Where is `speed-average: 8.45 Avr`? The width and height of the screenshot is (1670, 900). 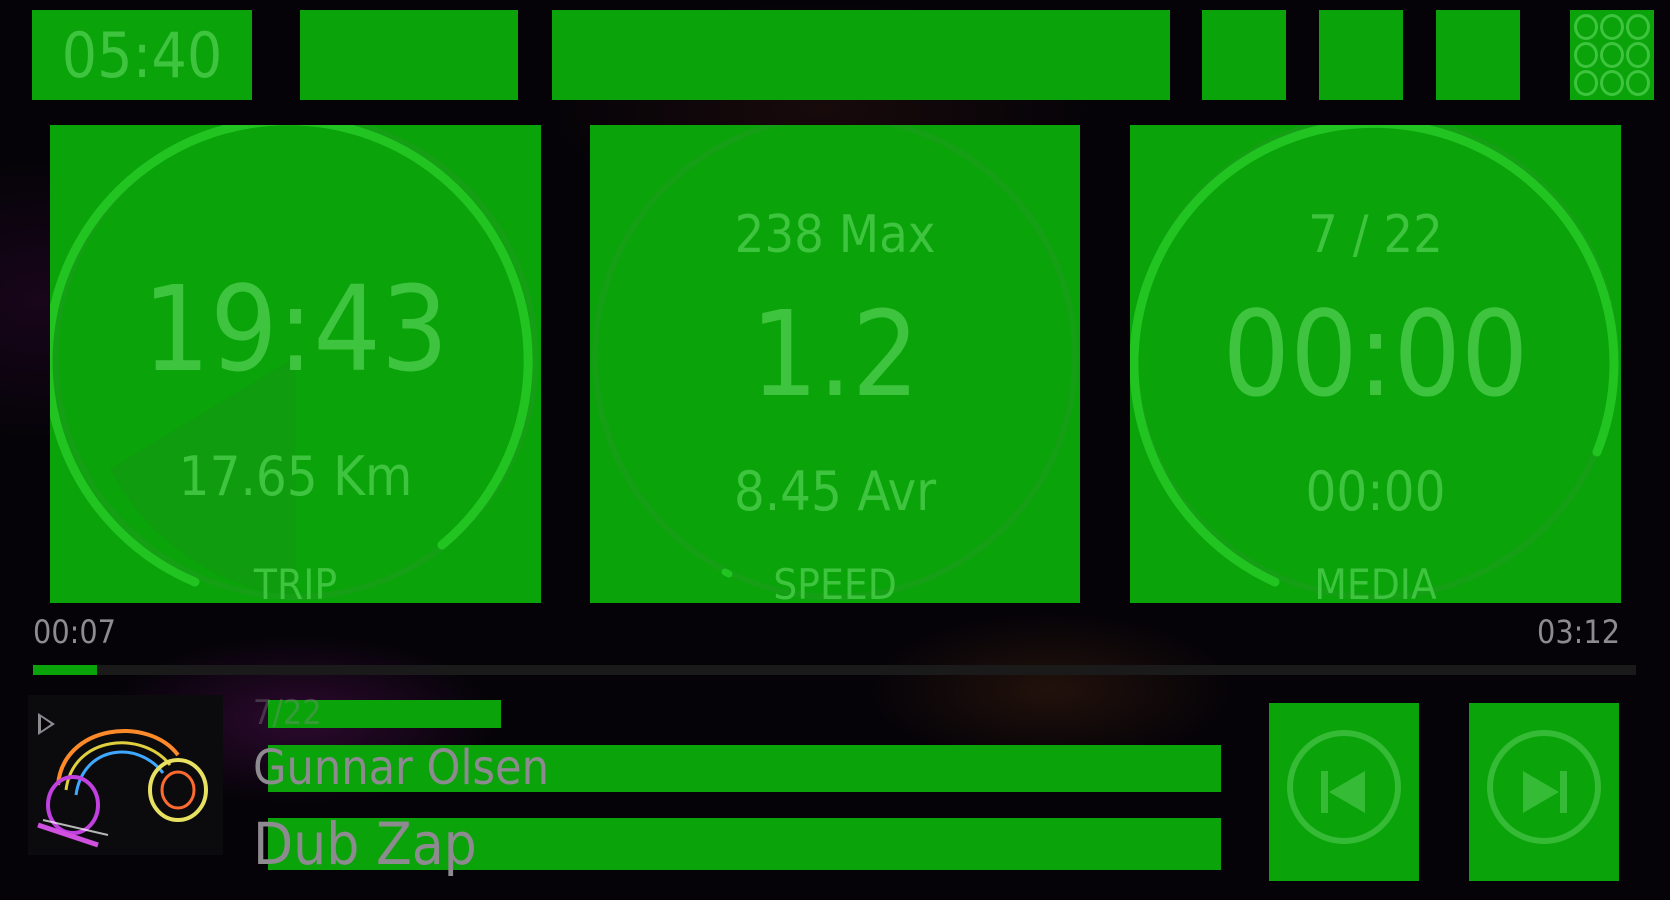
speed-average: 8.45 Avr is located at coordinates (835, 491).